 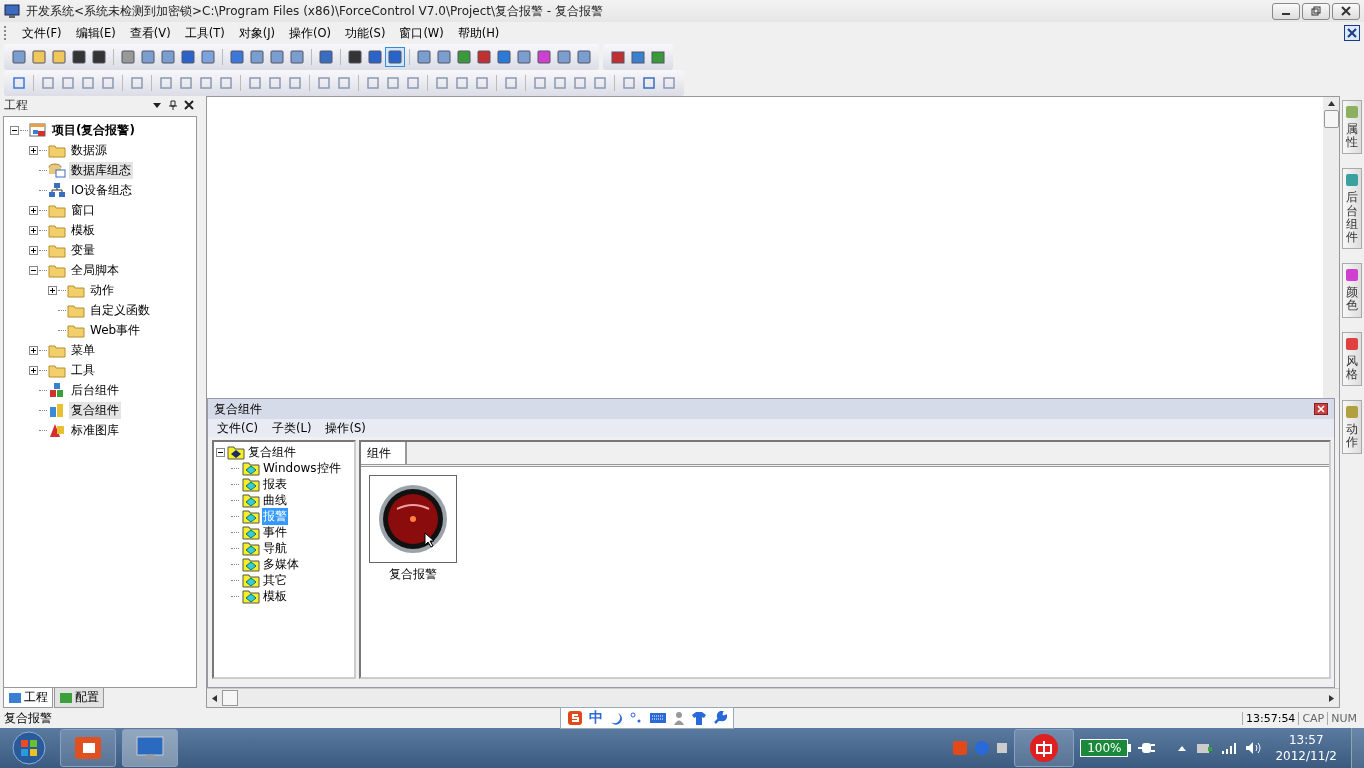 What do you see at coordinates (302, 468) in the screenshot?
I see `tree-item: Windows控件` at bounding box center [302, 468].